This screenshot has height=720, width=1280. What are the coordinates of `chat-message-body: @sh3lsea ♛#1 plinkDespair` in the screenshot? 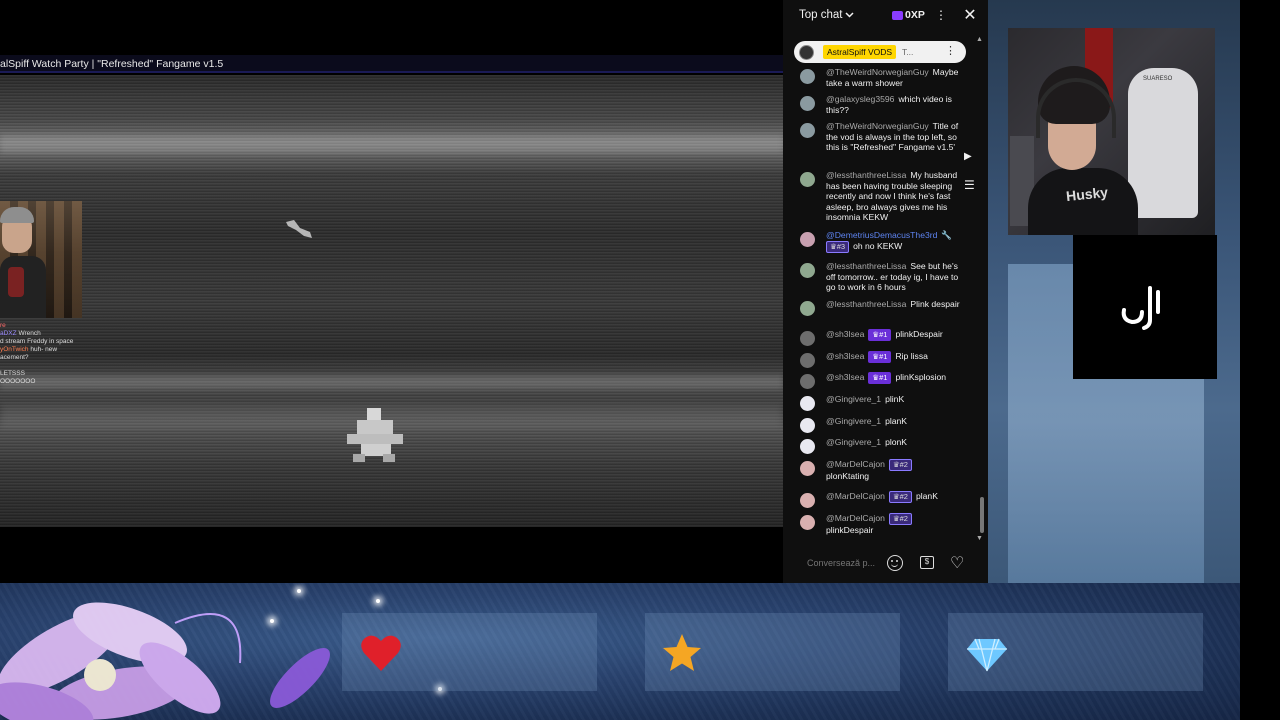 It's located at (894, 335).